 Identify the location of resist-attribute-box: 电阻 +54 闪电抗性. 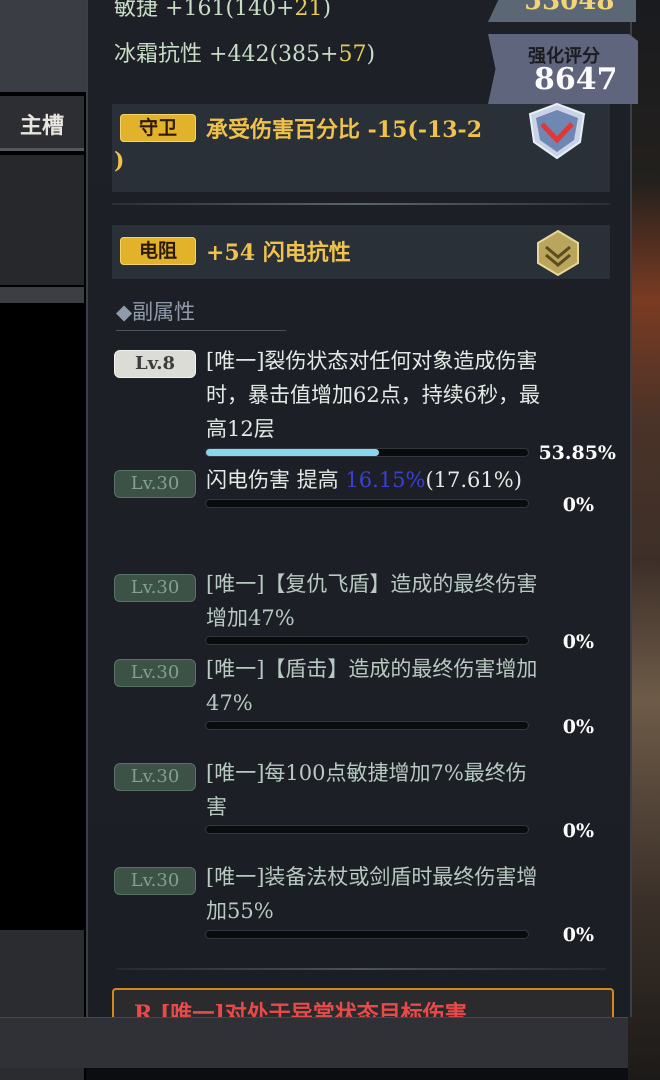
(361, 252).